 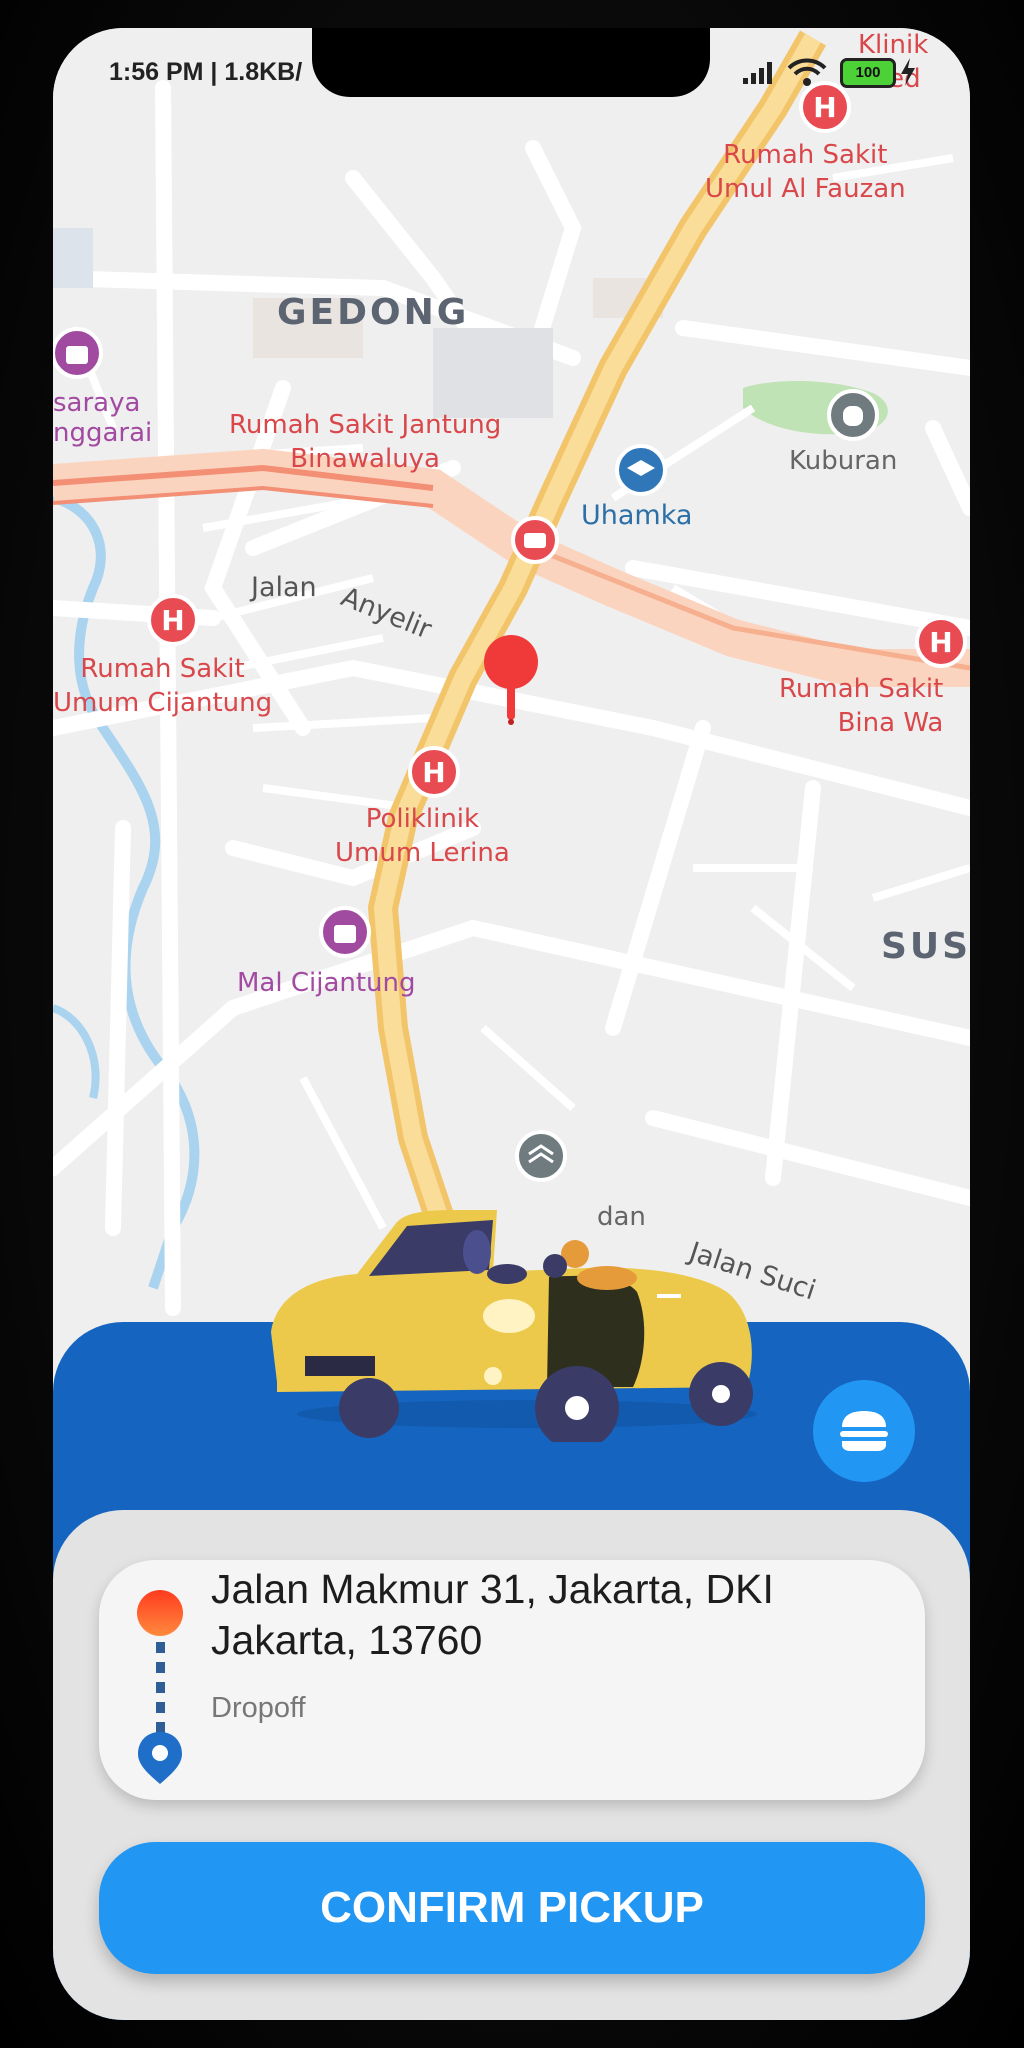 I want to click on map-label-cemetery: Kuburan, so click(x=843, y=461).